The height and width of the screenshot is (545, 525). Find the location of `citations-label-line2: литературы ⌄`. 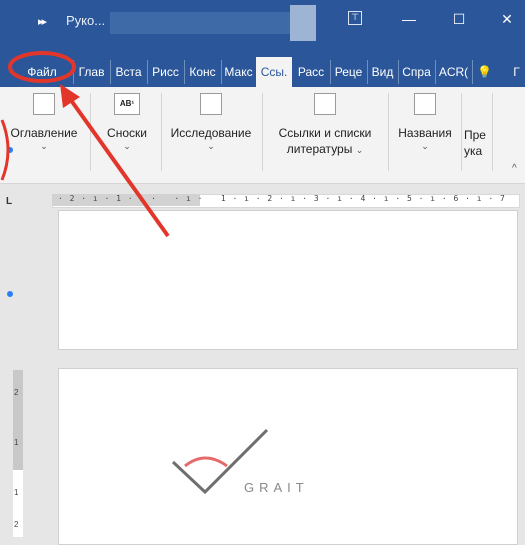

citations-label-line2: литературы ⌄ is located at coordinates (325, 149).